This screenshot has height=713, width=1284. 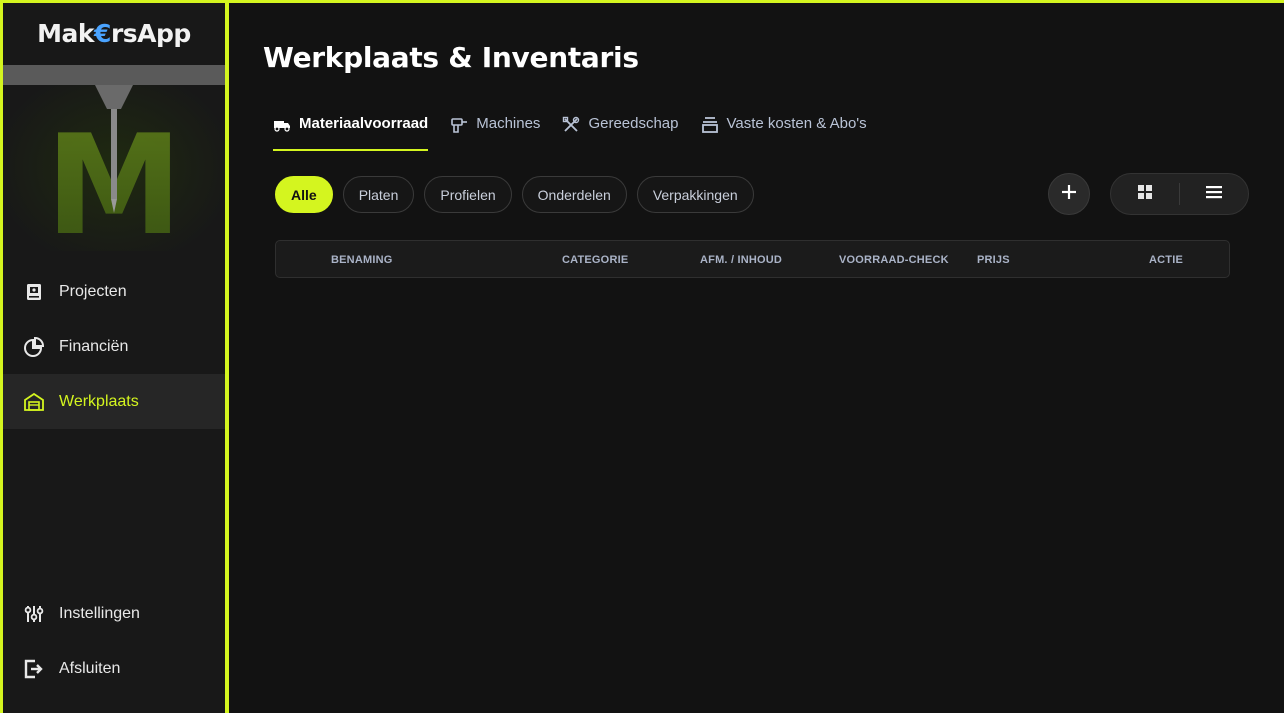 I want to click on sidebar-item-projecten: Projecten, so click(x=114, y=291).